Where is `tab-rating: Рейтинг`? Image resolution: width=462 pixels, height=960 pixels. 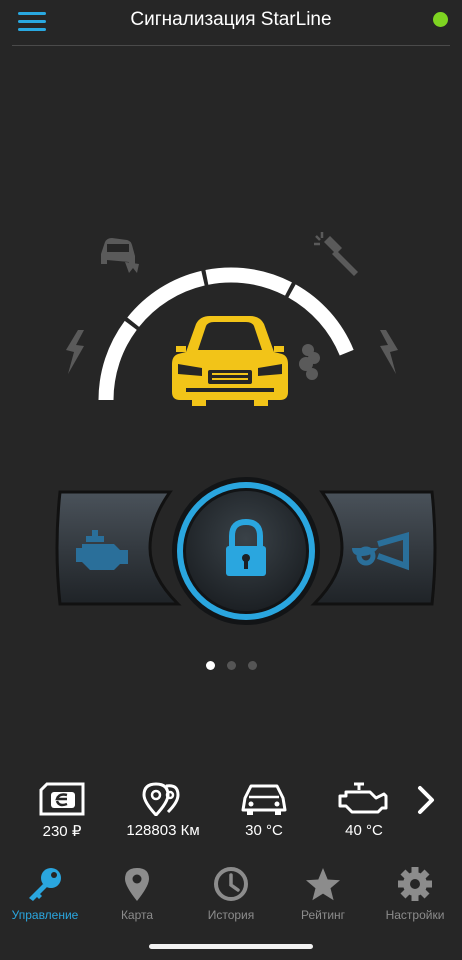
tab-rating: Рейтинг is located at coordinates (323, 894).